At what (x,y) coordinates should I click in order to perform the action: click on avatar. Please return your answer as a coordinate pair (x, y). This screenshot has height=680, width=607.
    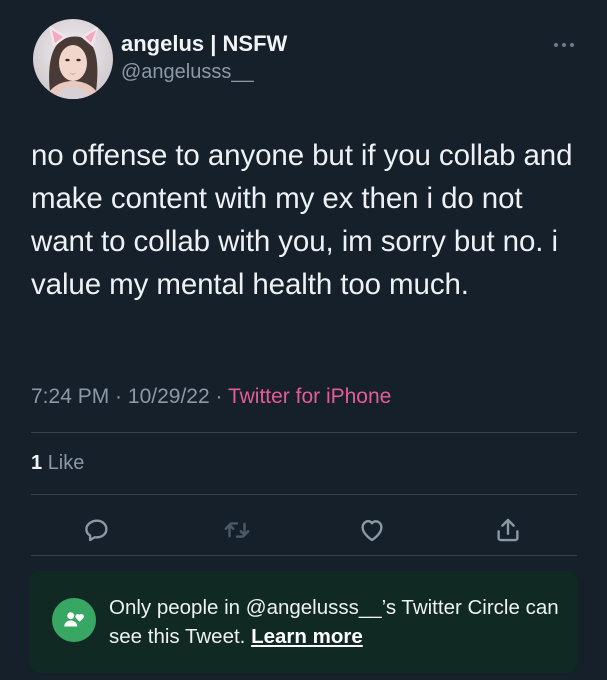
    Looking at the image, I should click on (73, 59).